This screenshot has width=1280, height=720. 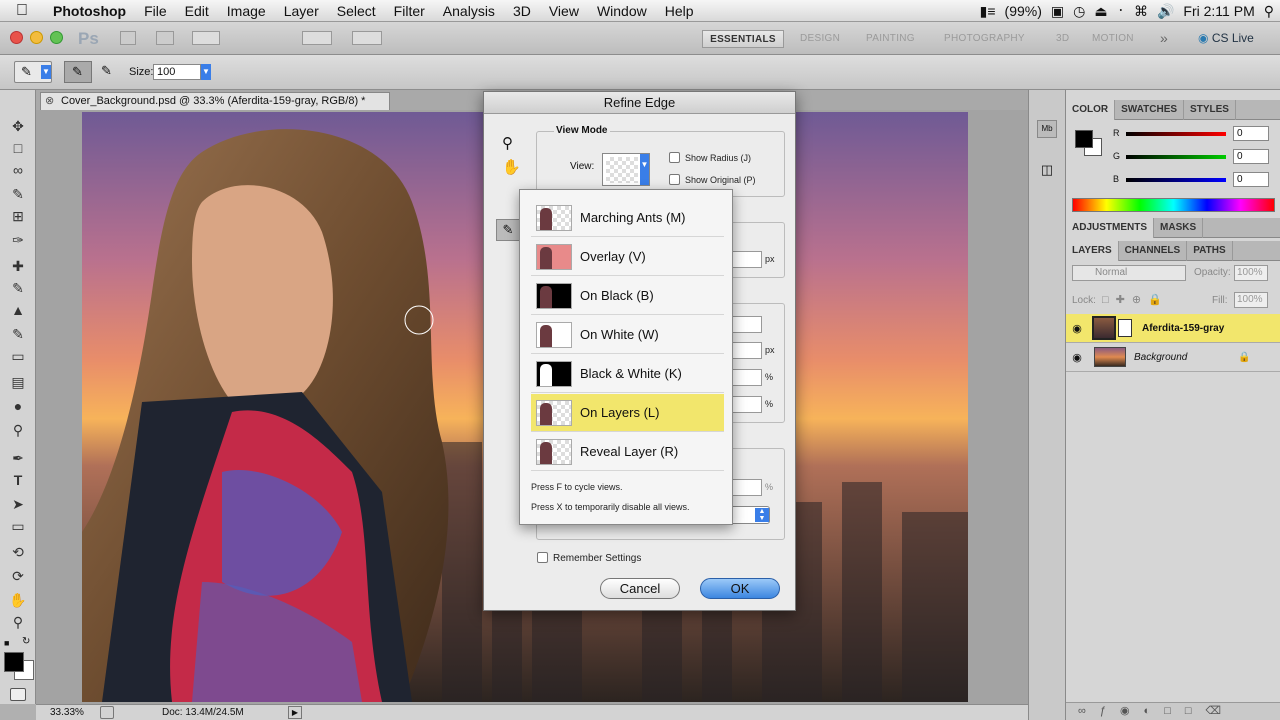 What do you see at coordinates (1173, 328) in the screenshot?
I see `layer-row-aferdita: ◉ Aferdita-159-gray` at bounding box center [1173, 328].